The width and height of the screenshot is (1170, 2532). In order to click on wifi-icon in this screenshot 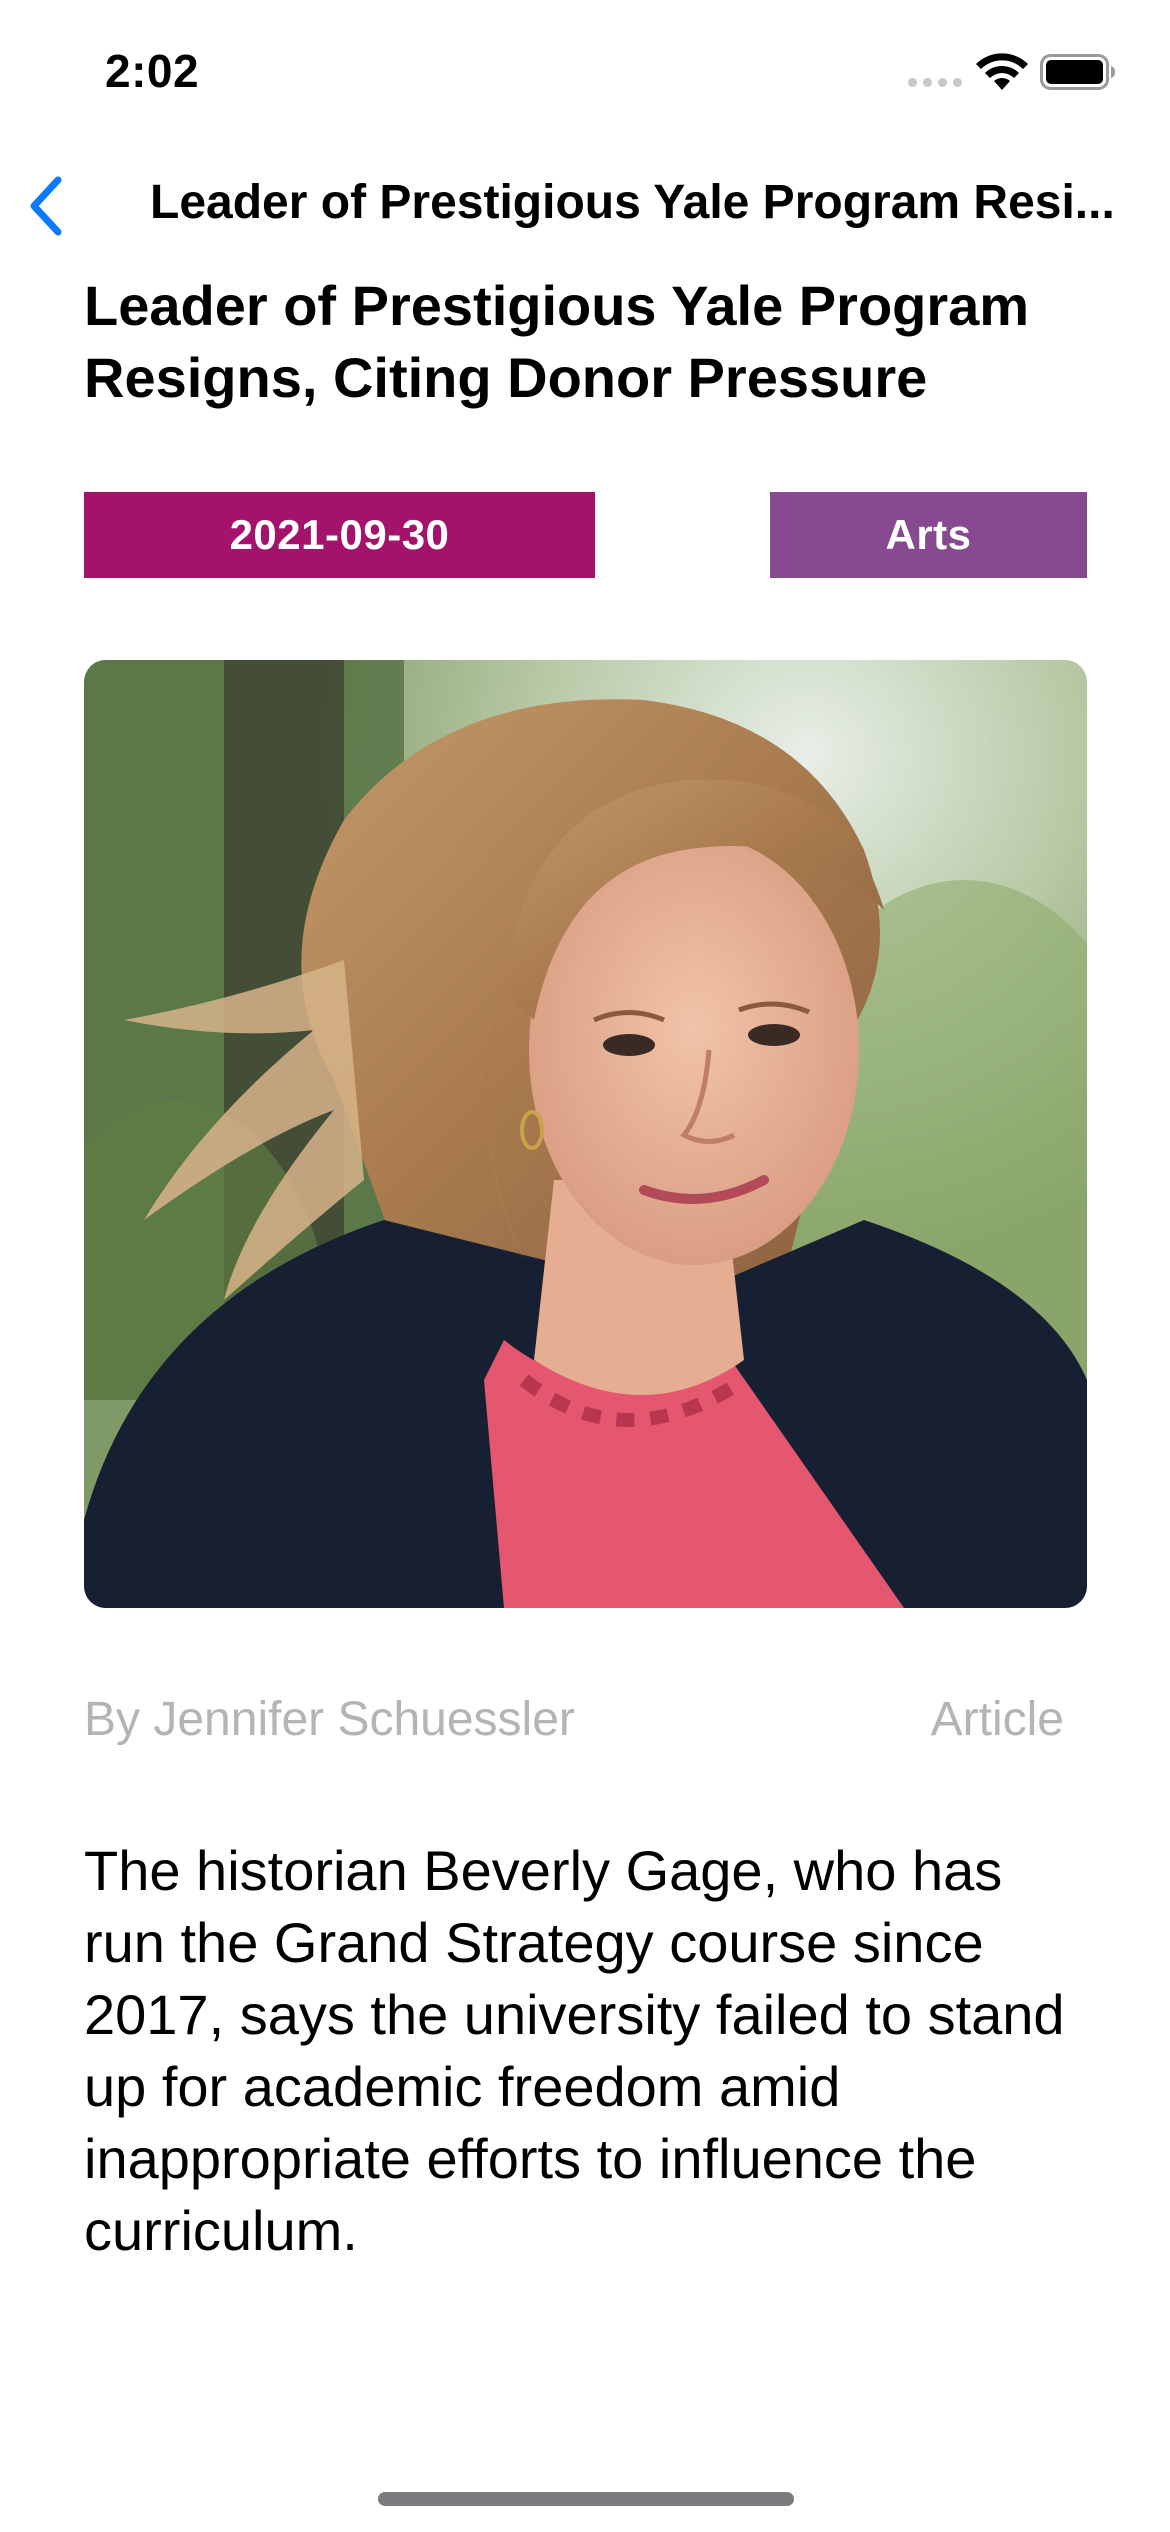, I will do `click(1002, 71)`.